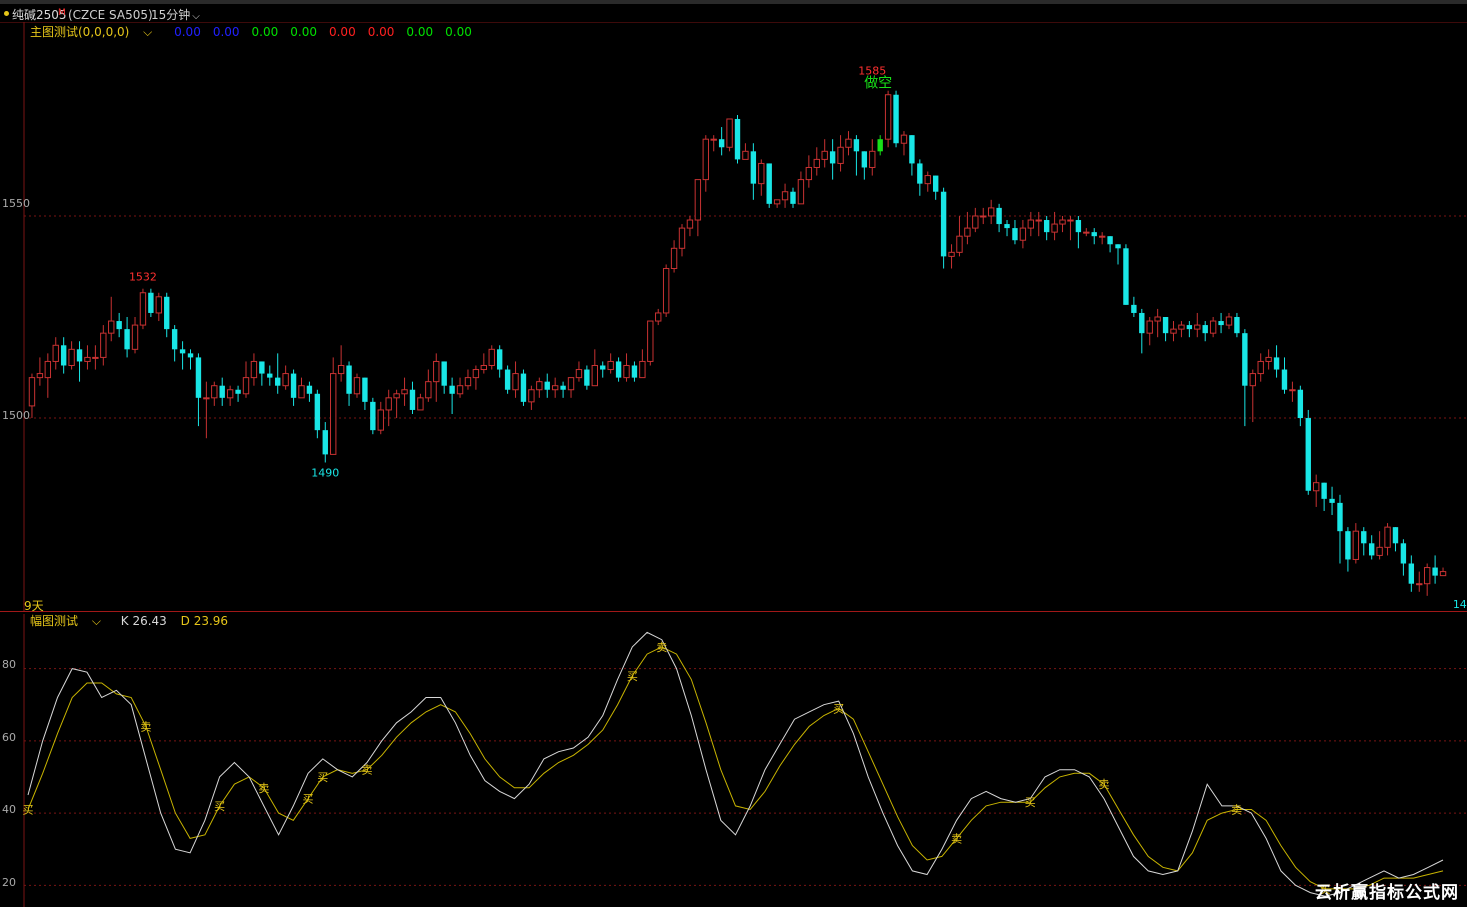 Image resolution: width=1467 pixels, height=907 pixels. I want to click on status-dot, so click(6, 13).